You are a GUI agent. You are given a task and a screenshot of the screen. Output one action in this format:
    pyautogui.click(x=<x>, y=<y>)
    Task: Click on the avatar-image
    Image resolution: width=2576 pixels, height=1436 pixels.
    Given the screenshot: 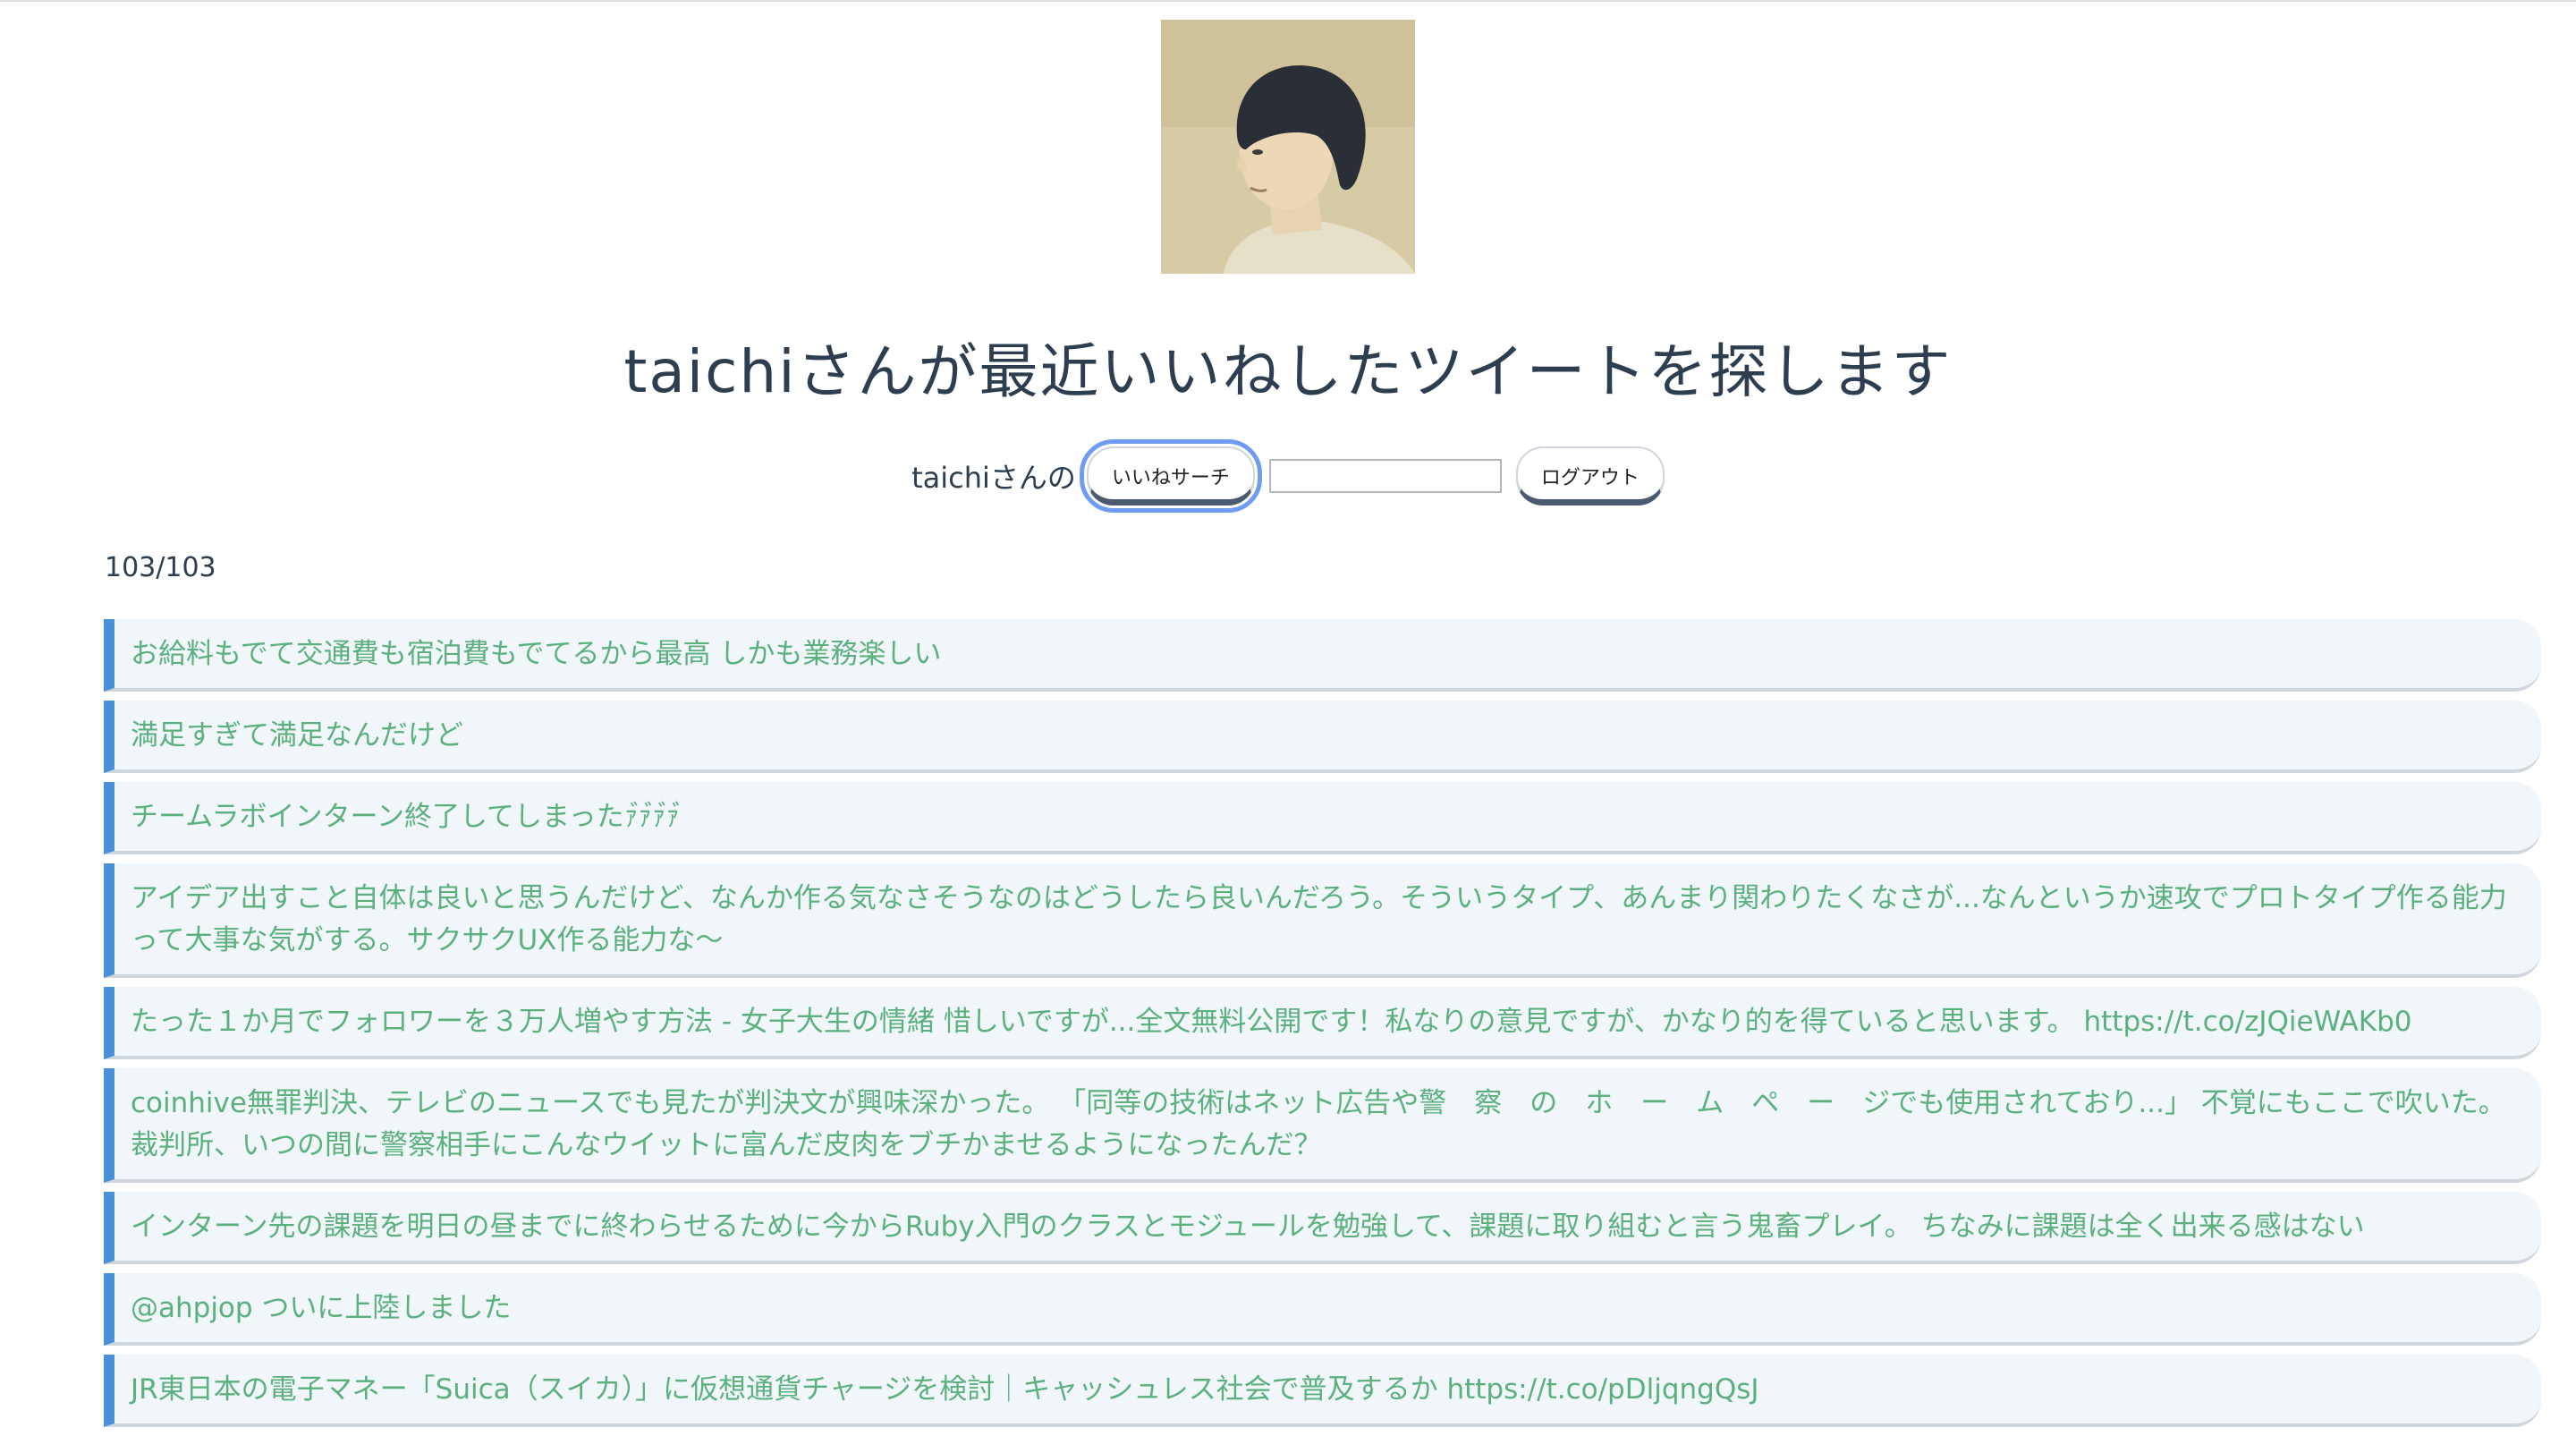 What is the action you would take?
    pyautogui.click(x=1288, y=147)
    